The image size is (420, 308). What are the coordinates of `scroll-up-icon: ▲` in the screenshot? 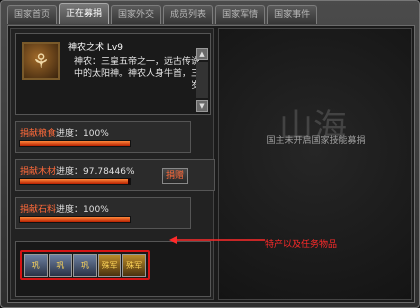 It's located at (202, 54).